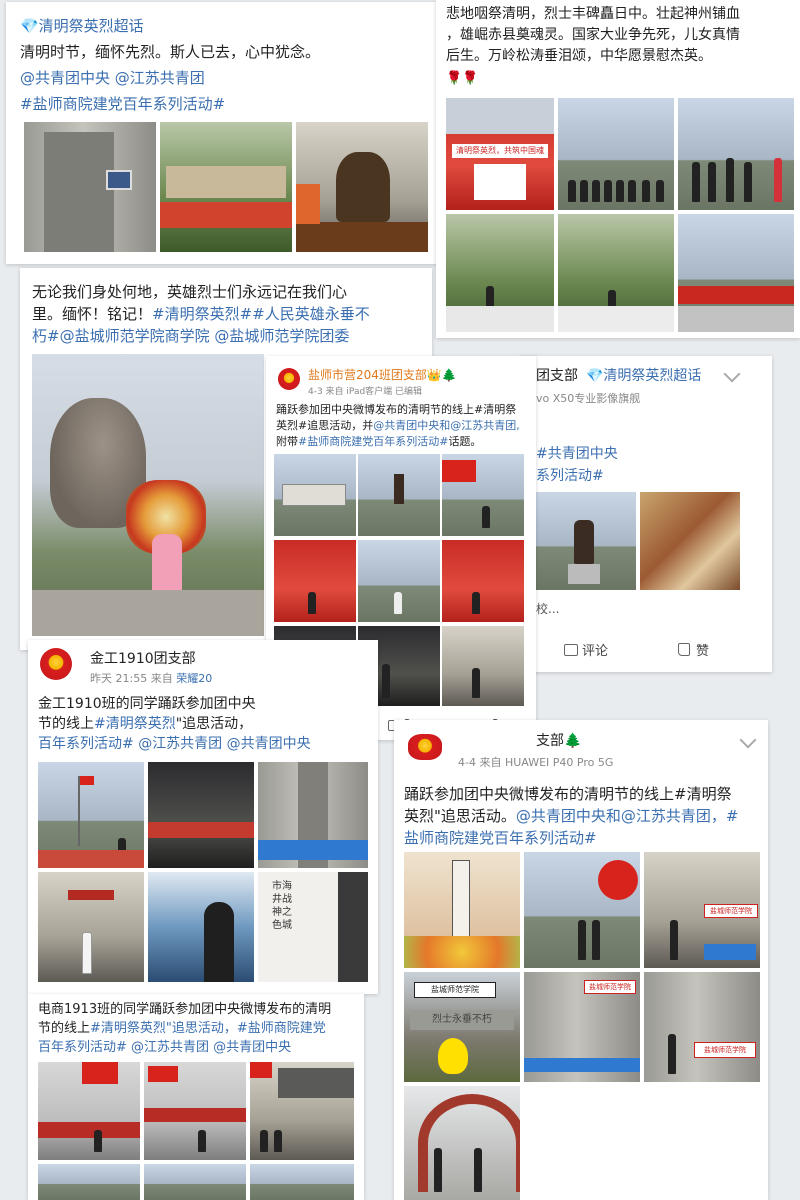 The height and width of the screenshot is (1200, 800). Describe the element at coordinates (164, 1047) in the screenshot. I see `hashtag-link: 百年系列活动# @江苏共青团 @共青团中央` at that location.